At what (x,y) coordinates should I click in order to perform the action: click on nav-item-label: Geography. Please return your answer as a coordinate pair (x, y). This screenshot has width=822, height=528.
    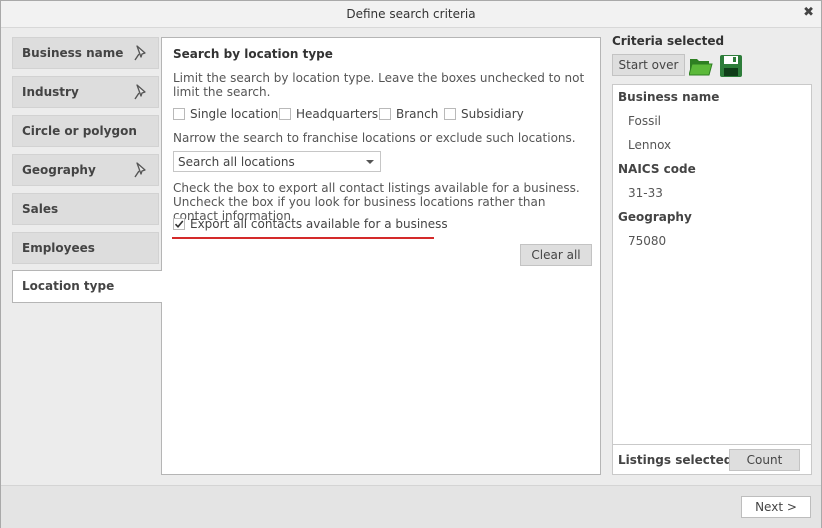
    Looking at the image, I should click on (59, 170).